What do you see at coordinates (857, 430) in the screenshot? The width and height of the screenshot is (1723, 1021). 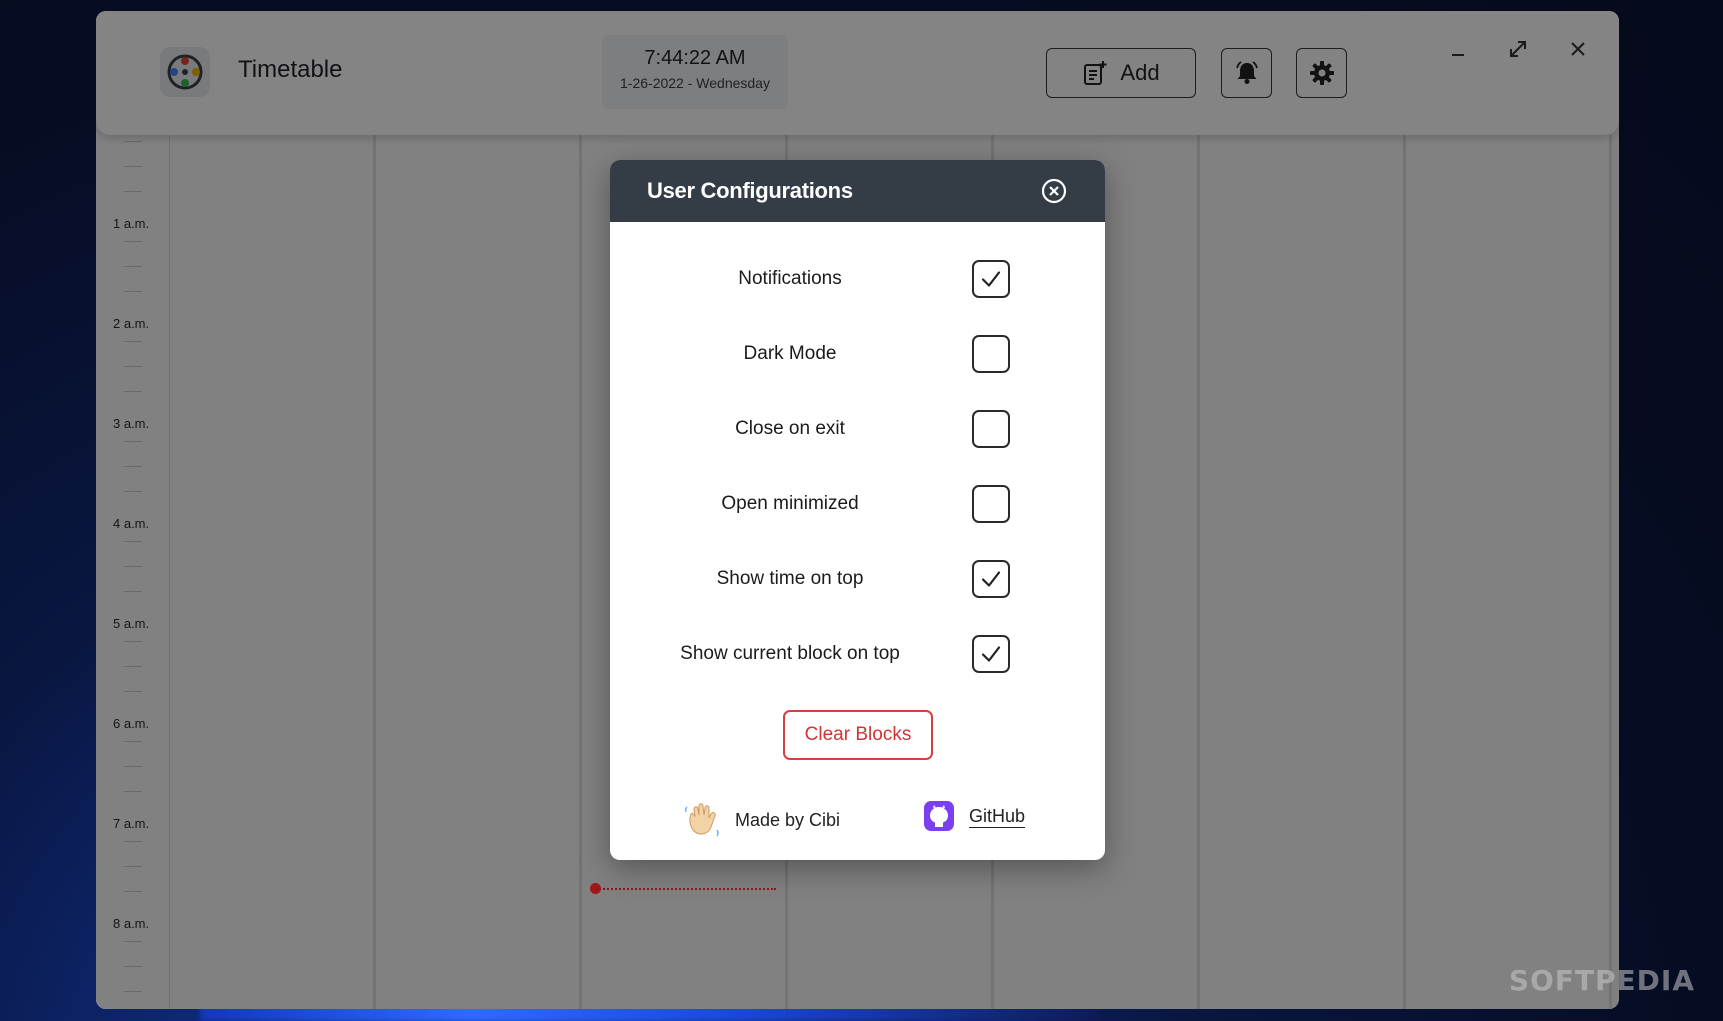 I see `config-option-row: Close on exit` at bounding box center [857, 430].